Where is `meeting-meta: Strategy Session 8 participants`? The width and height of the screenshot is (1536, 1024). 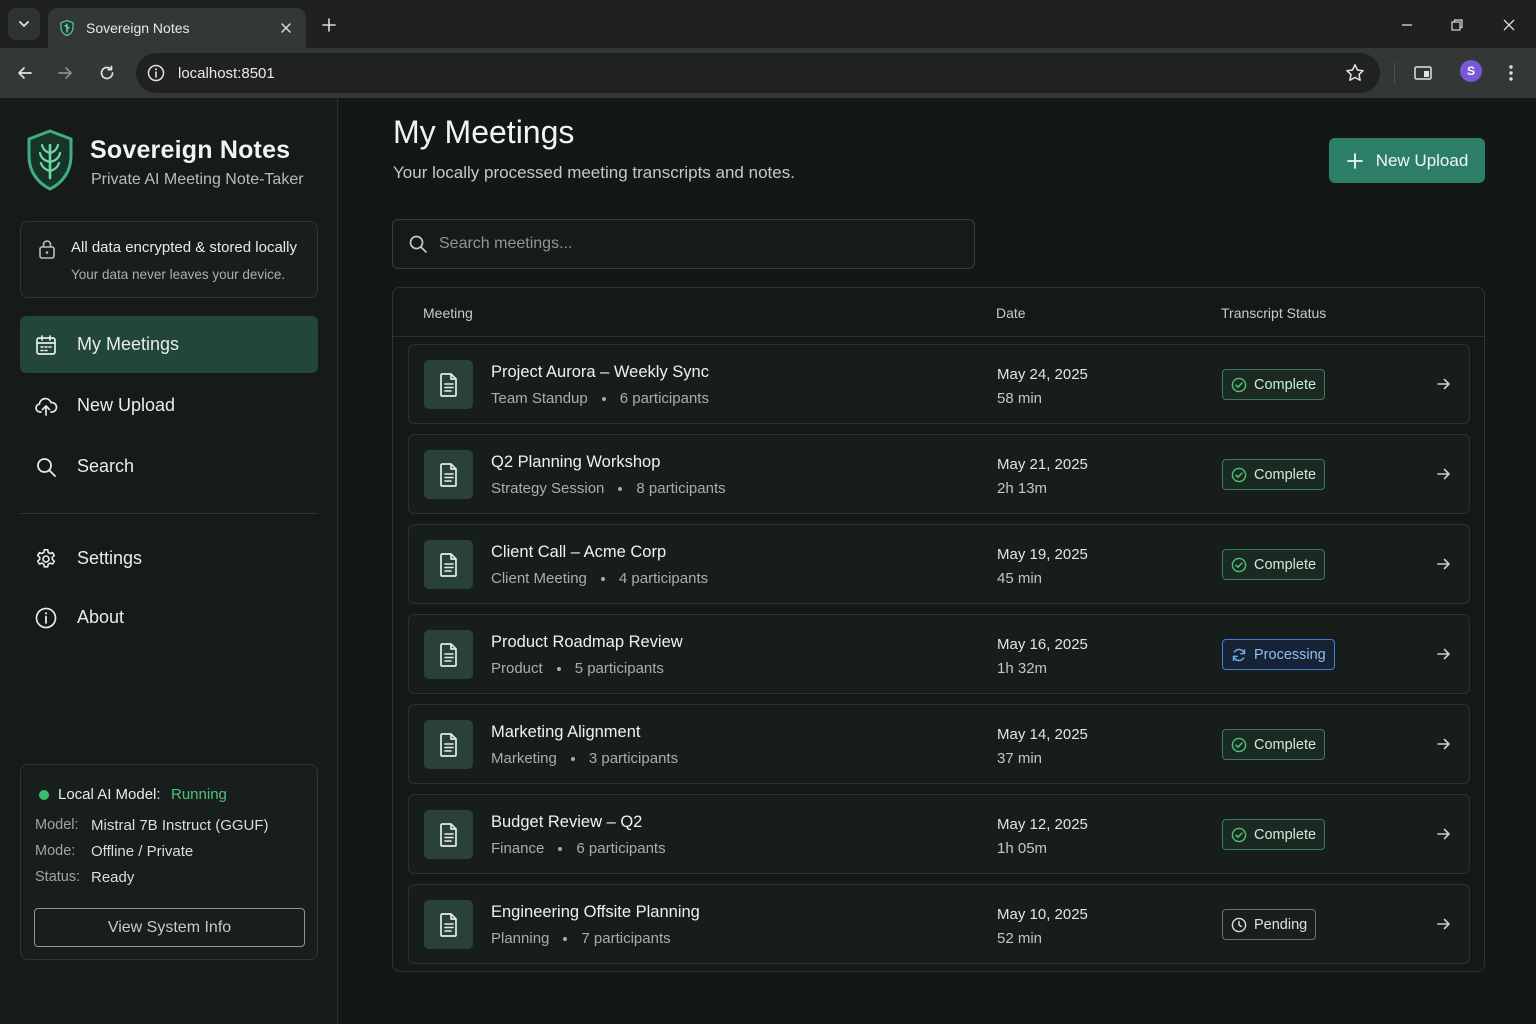
meeting-meta: Strategy Session 8 participants is located at coordinates (608, 488).